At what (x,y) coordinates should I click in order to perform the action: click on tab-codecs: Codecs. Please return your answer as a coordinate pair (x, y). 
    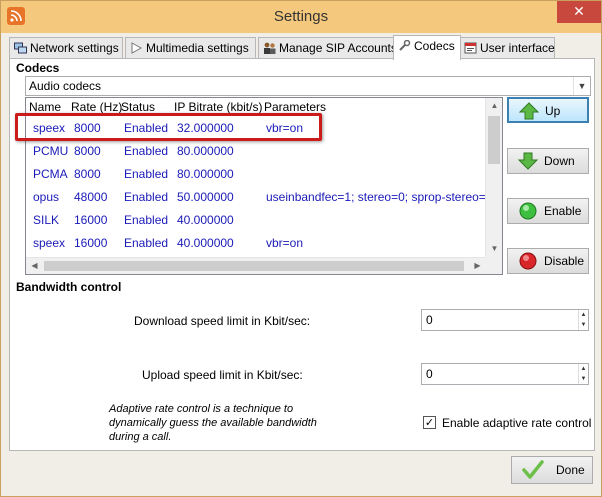
    Looking at the image, I should click on (427, 47).